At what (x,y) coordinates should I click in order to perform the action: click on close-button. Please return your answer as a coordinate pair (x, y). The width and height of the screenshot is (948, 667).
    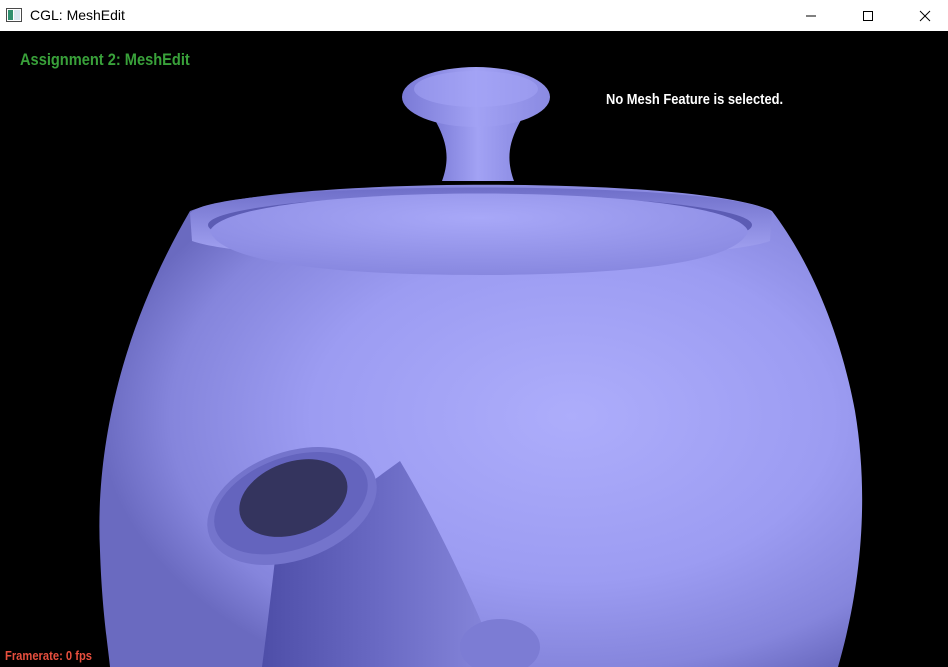
    Looking at the image, I should click on (925, 15).